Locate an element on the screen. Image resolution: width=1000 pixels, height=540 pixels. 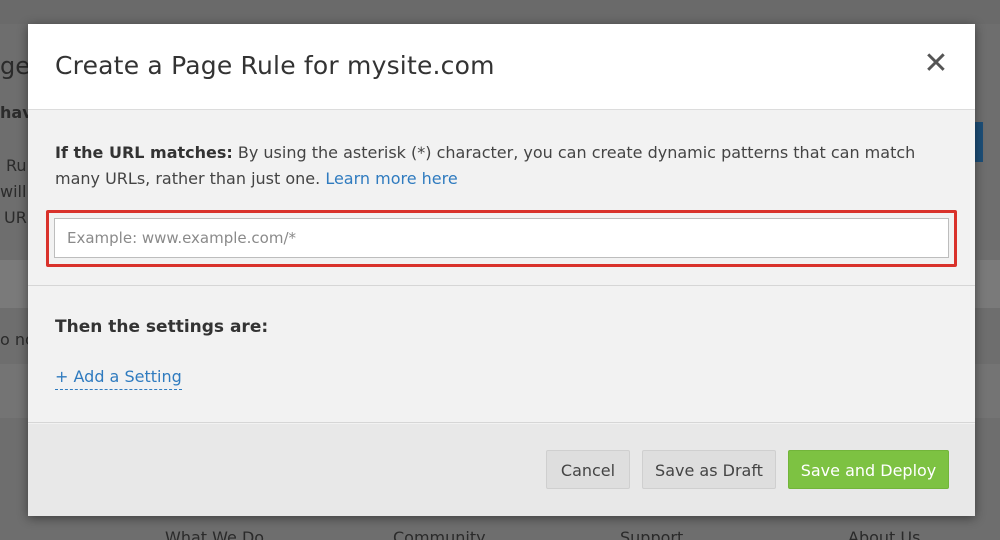
footer-link: Support is located at coordinates (652, 534).